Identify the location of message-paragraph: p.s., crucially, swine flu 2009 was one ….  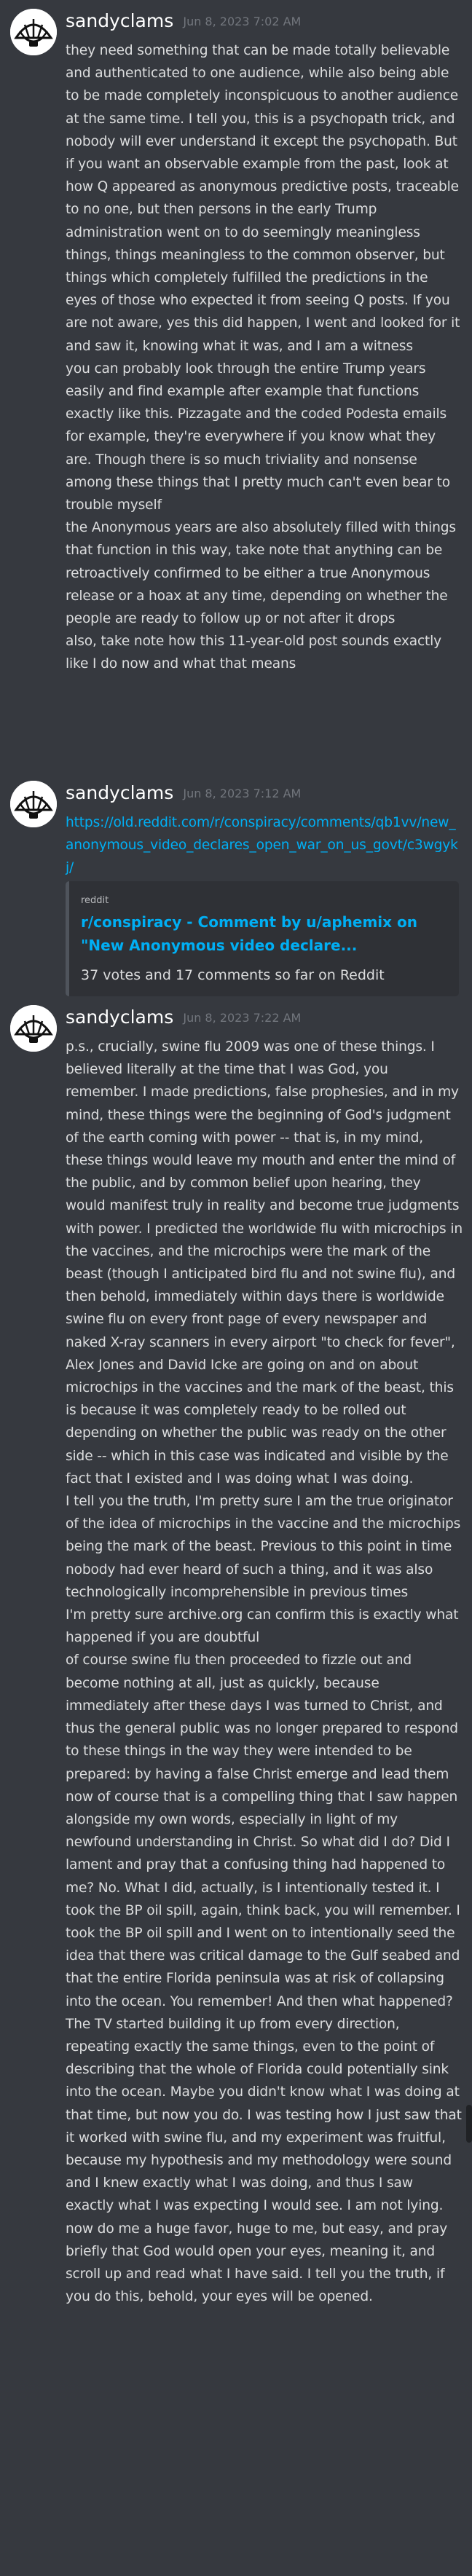
(264, 1262).